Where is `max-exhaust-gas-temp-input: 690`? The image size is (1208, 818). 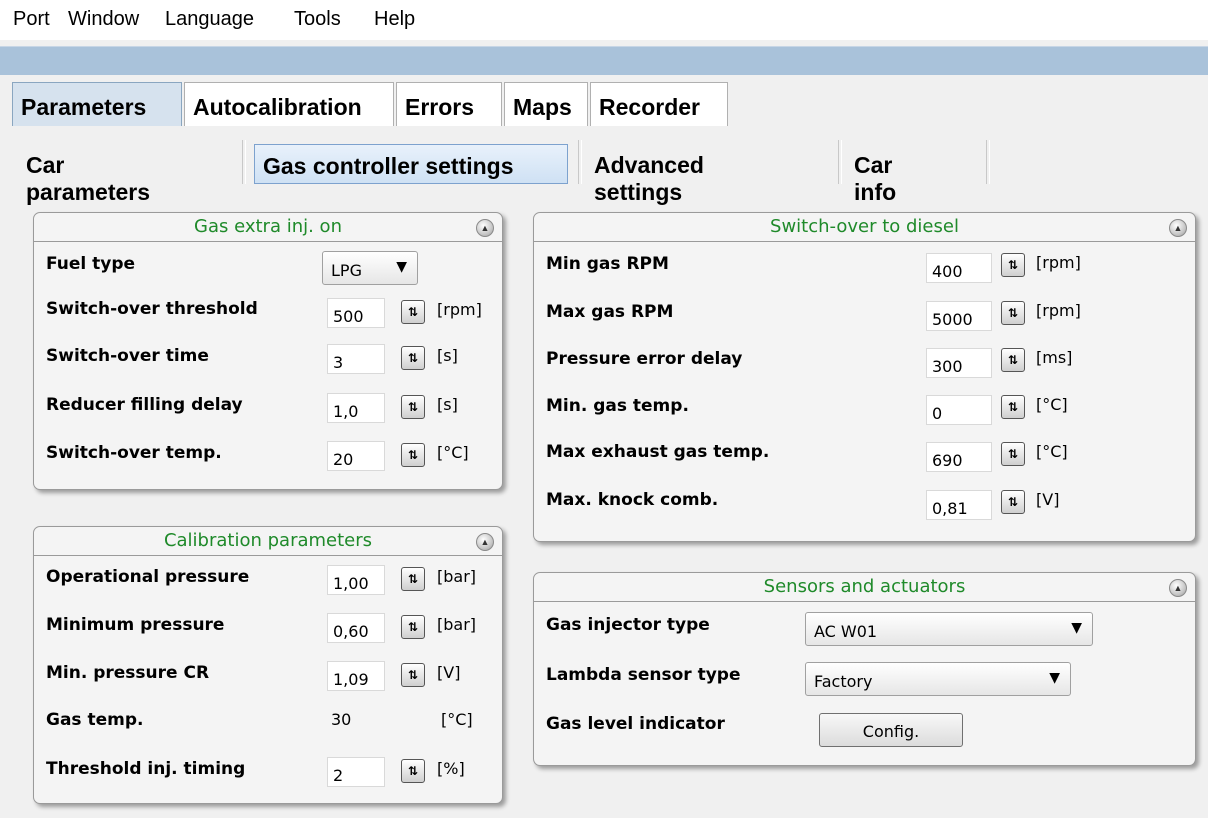 max-exhaust-gas-temp-input: 690 is located at coordinates (959, 457).